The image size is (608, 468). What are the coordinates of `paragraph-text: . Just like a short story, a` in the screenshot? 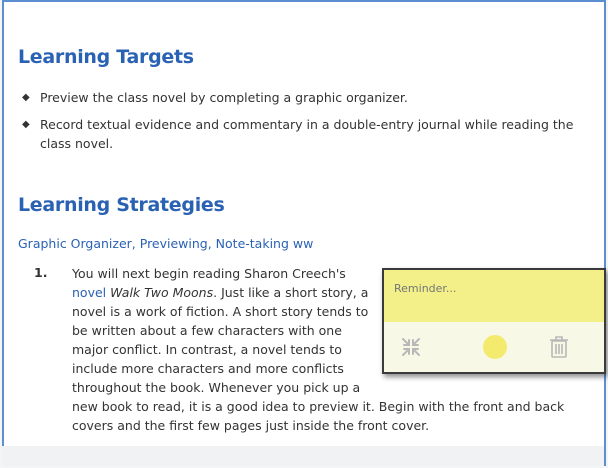 It's located at (291, 292).